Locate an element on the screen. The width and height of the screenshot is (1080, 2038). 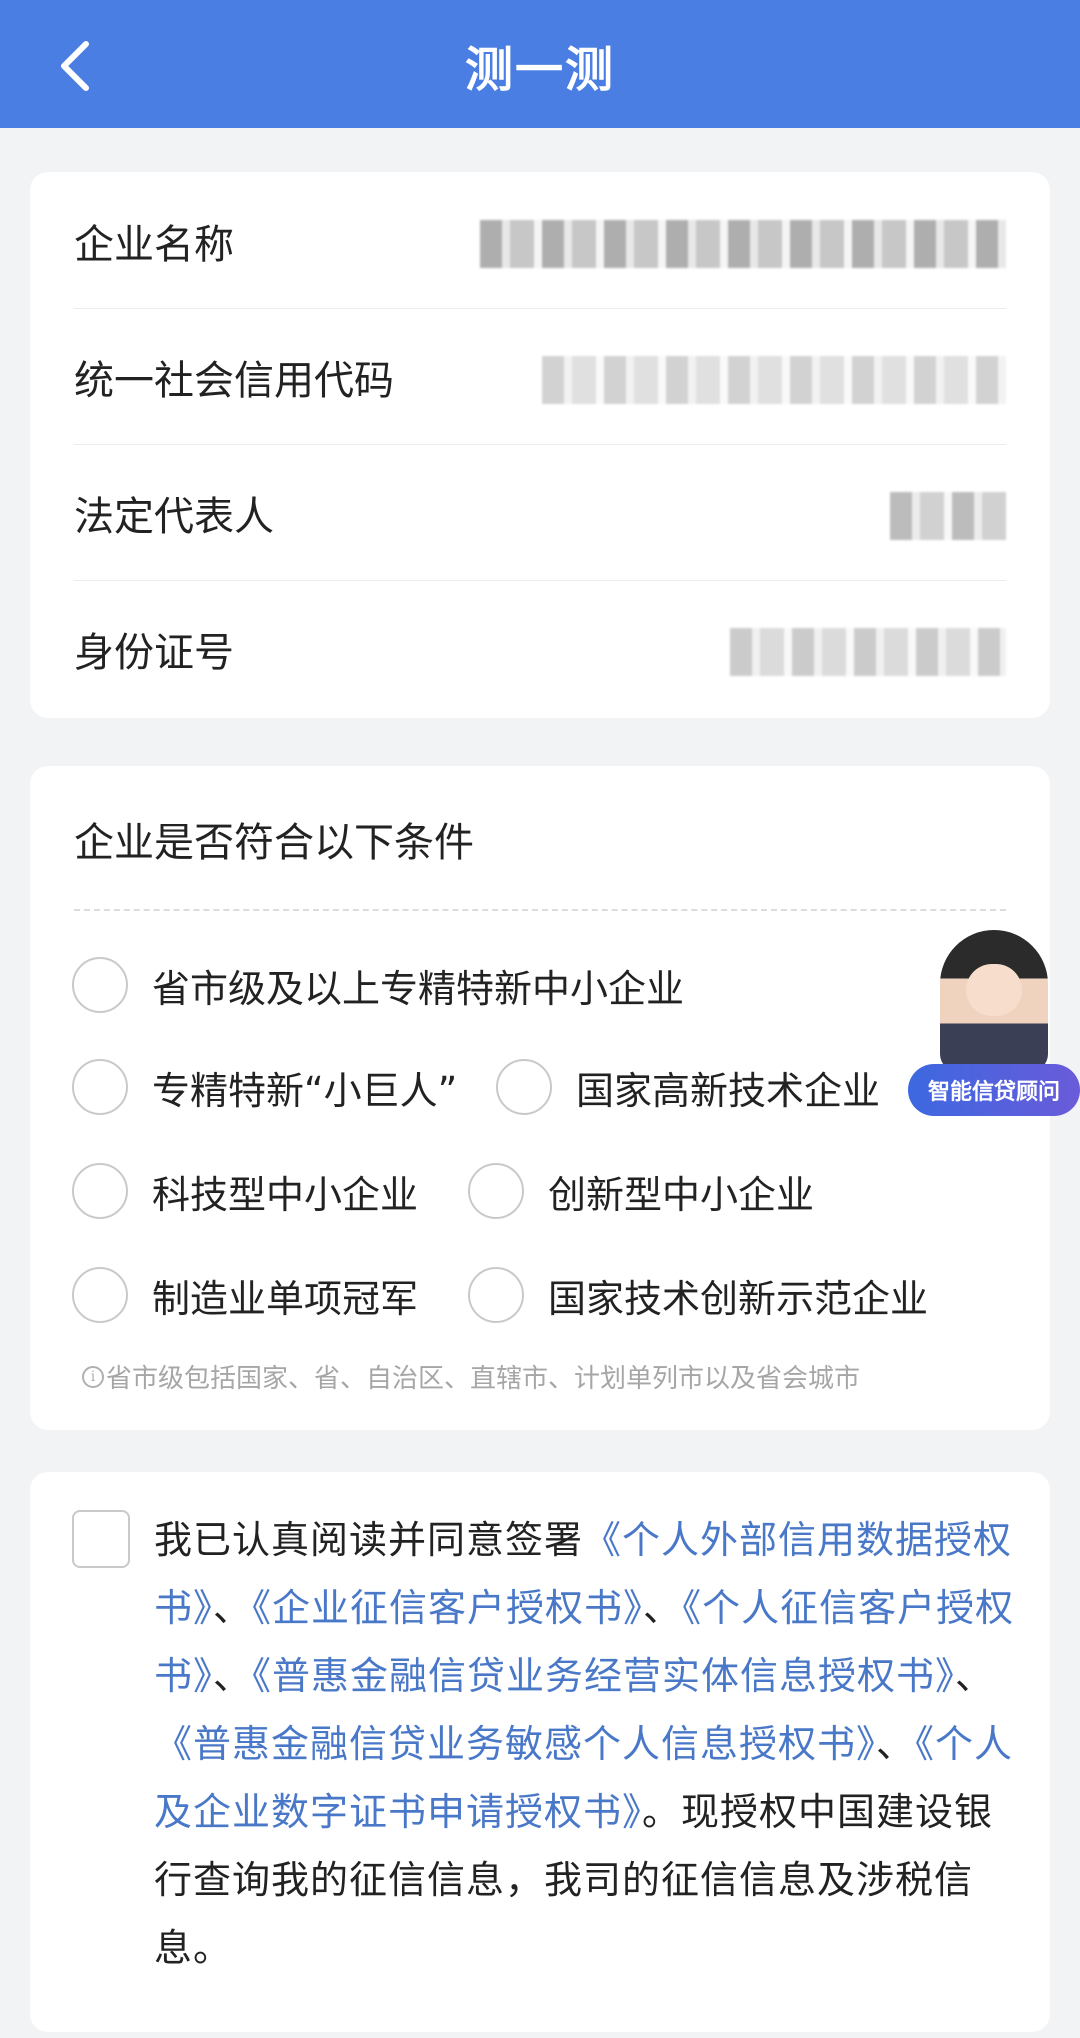
credit-code-label: 统一社会信用代码 is located at coordinates (234, 381).